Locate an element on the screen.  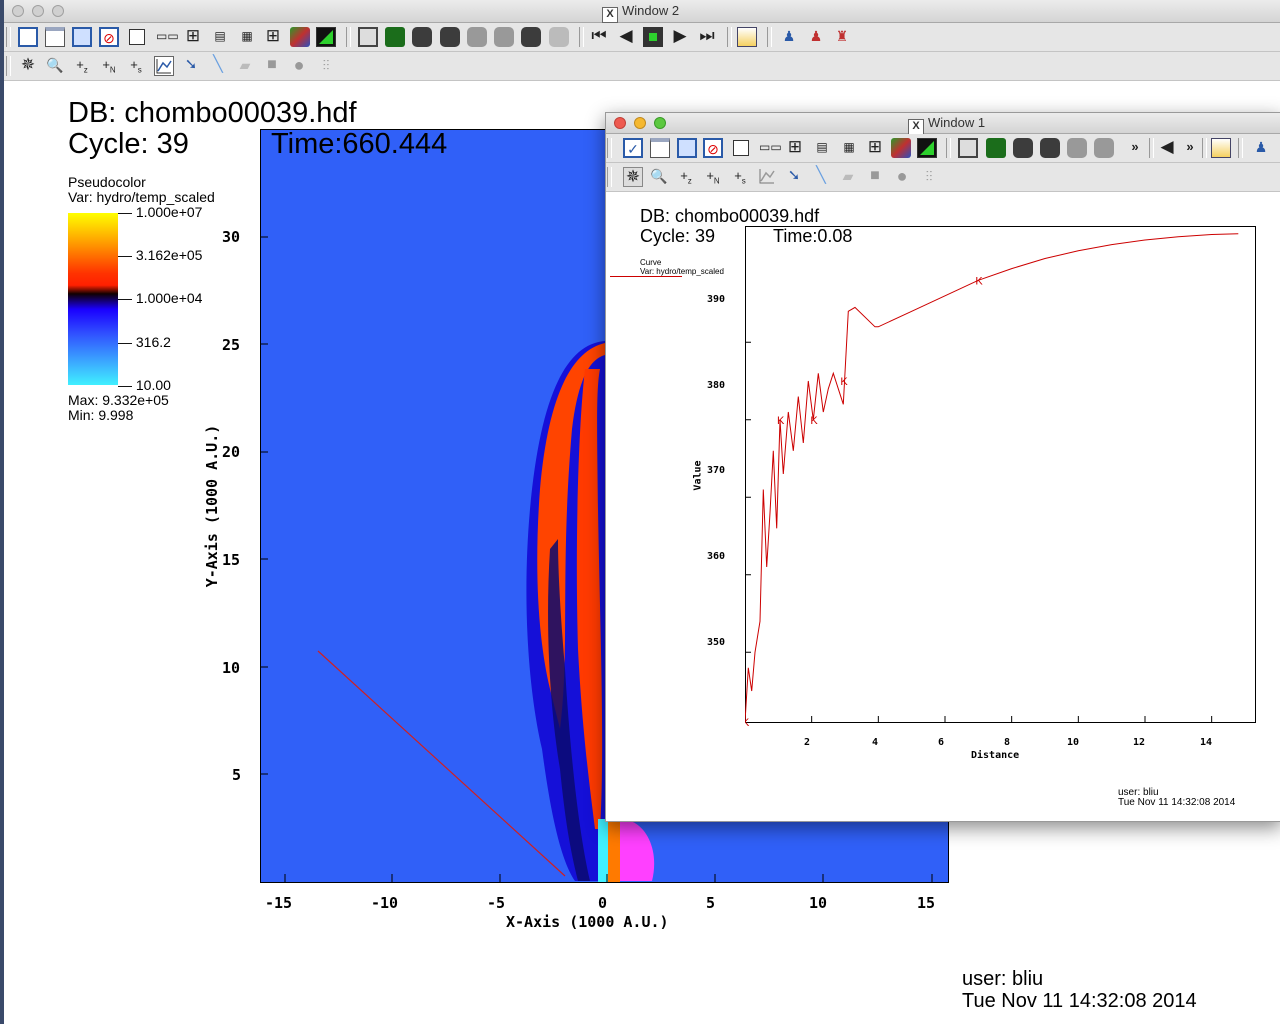
curve-x-axis-title: Distance is located at coordinates (995, 755).